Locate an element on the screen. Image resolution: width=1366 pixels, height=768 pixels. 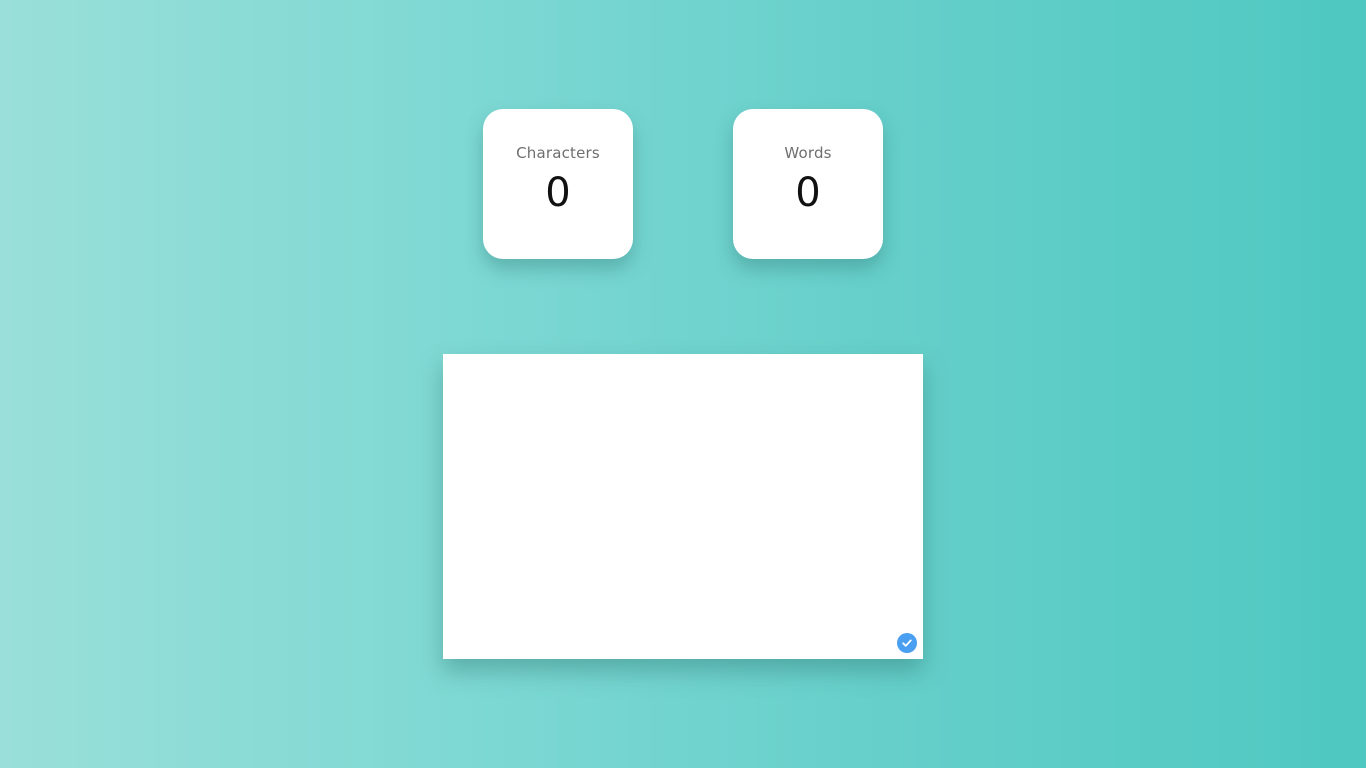
words-label: Words is located at coordinates (808, 153).